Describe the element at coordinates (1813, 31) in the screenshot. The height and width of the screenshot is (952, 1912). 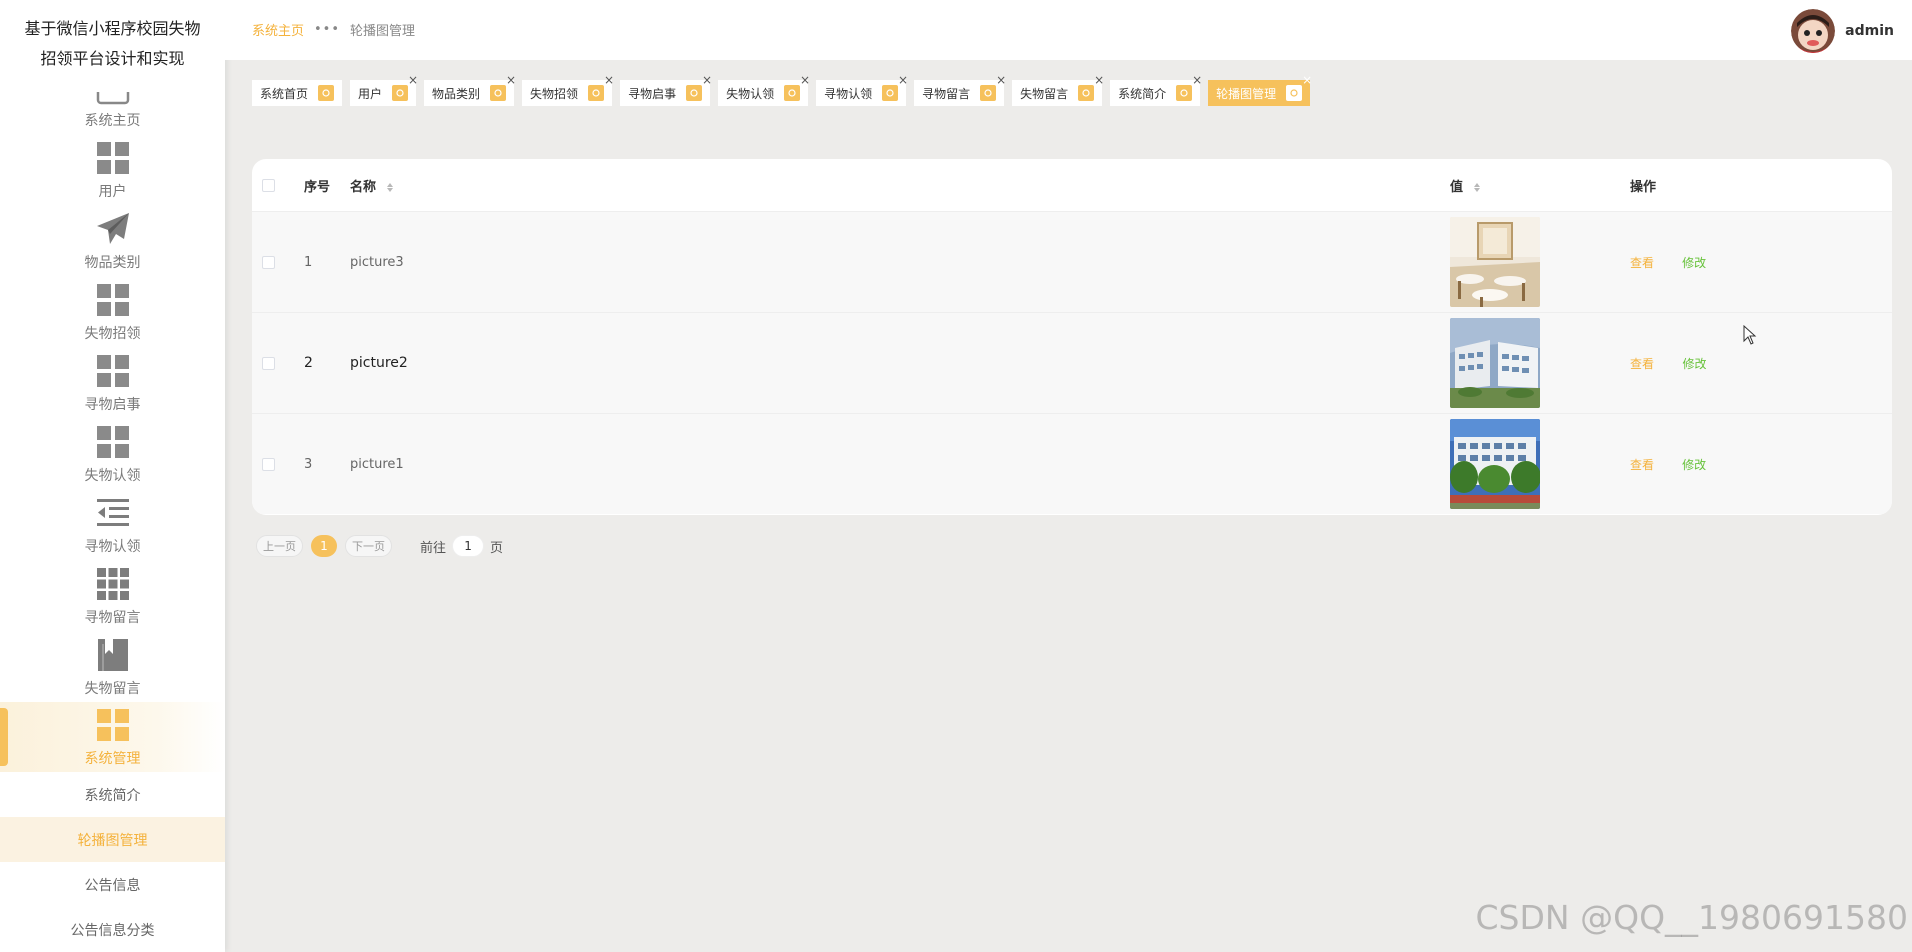
I see `avatar` at that location.